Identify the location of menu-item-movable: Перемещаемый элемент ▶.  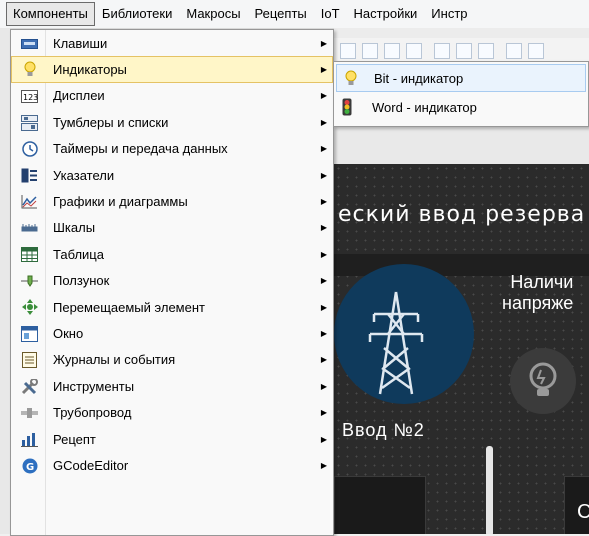
(172, 307).